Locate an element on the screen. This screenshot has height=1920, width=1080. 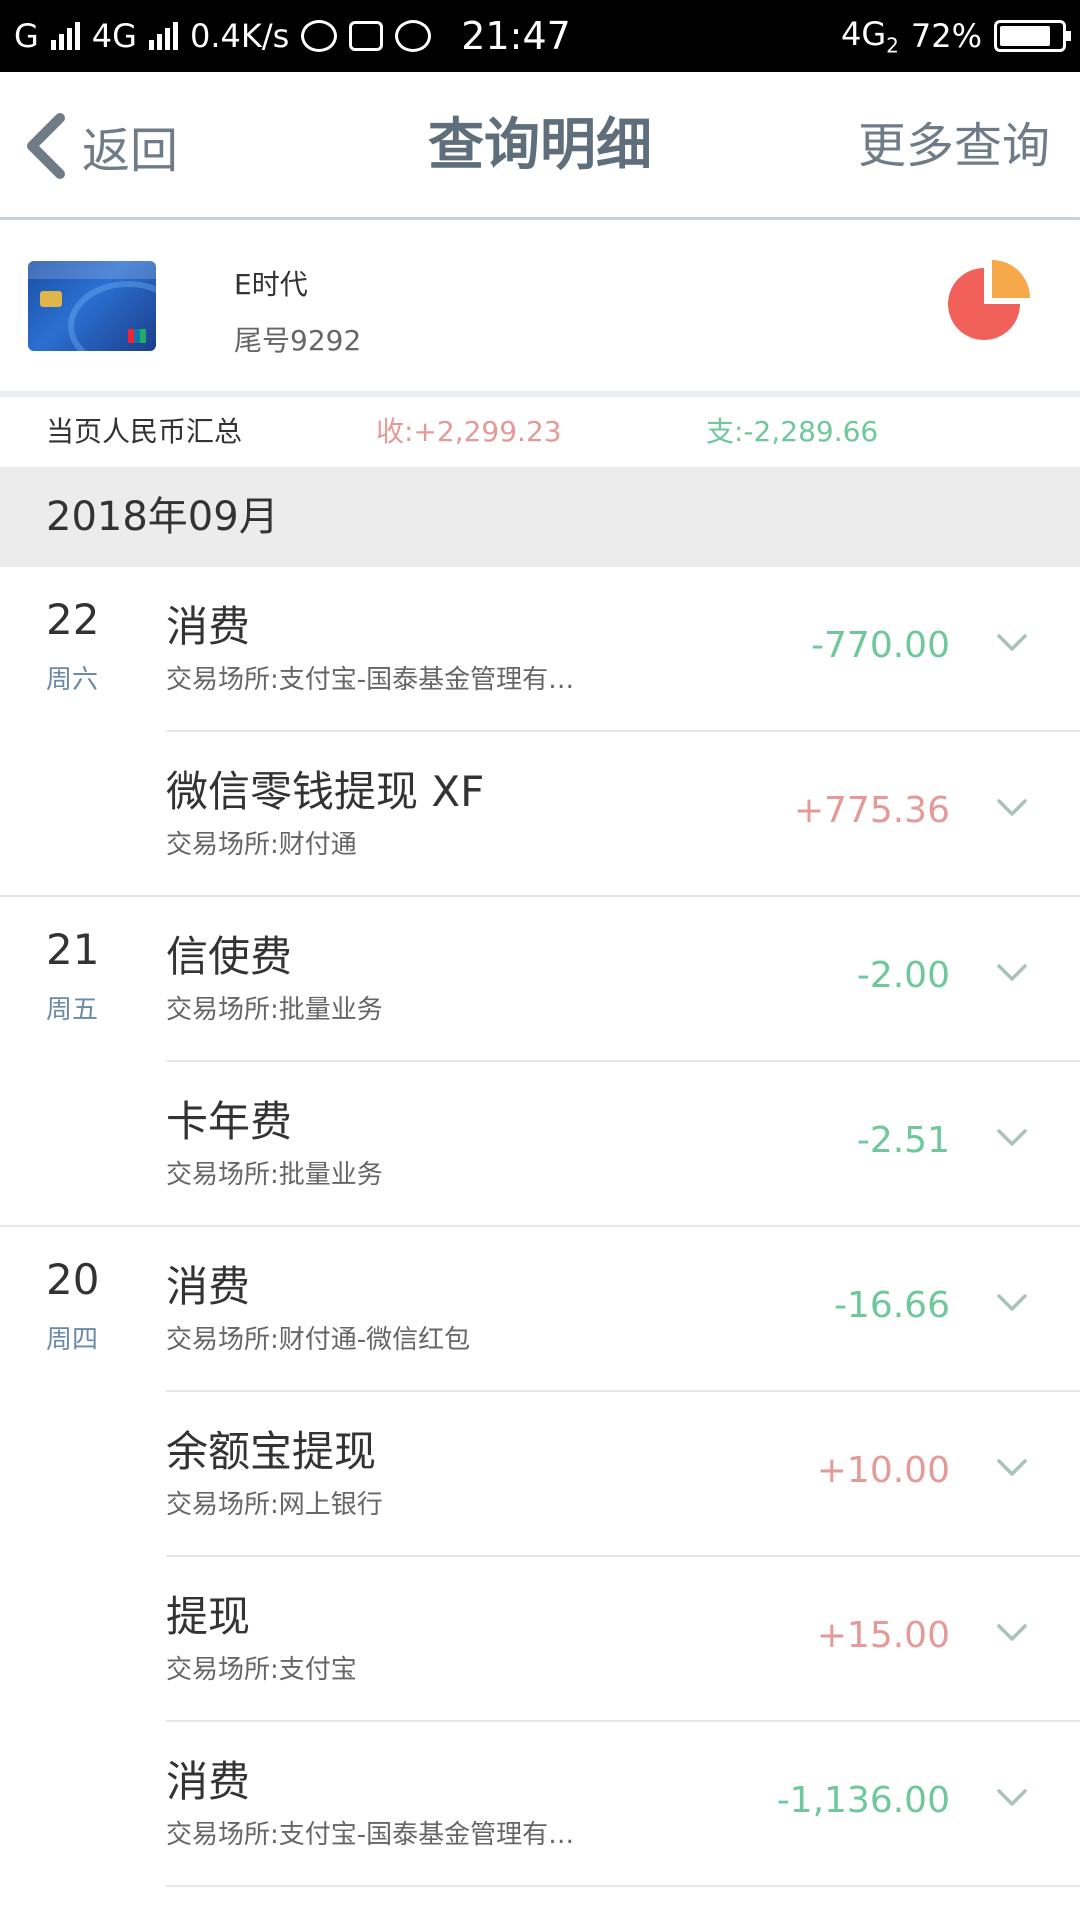
transaction-row: 20 周四 消费 交易场所:财付通-微信红包 -16.66 is located at coordinates (540, 1309).